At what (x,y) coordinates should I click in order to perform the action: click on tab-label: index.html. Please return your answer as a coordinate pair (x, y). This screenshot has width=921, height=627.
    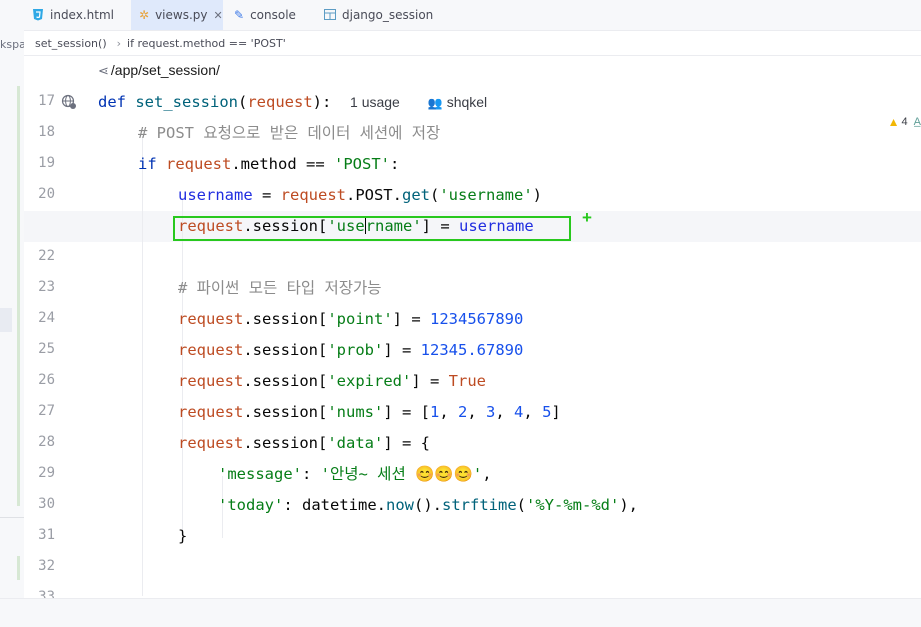
    Looking at the image, I should click on (82, 15).